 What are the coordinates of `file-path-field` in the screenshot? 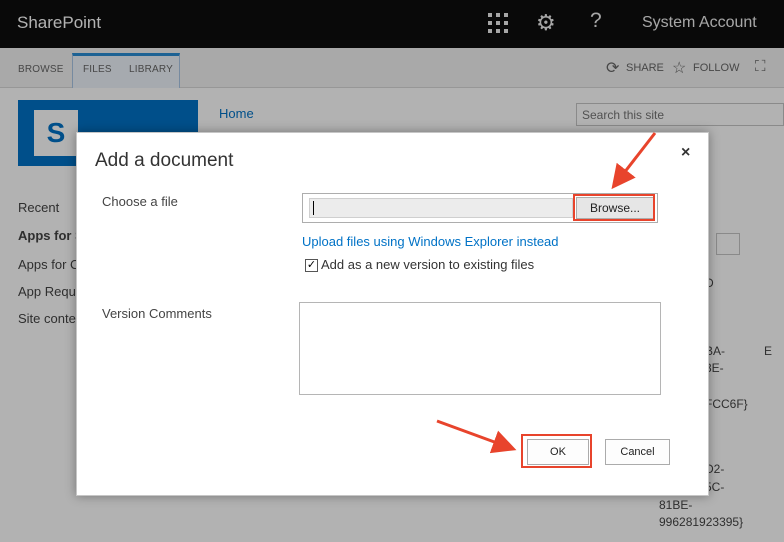 It's located at (441, 208).